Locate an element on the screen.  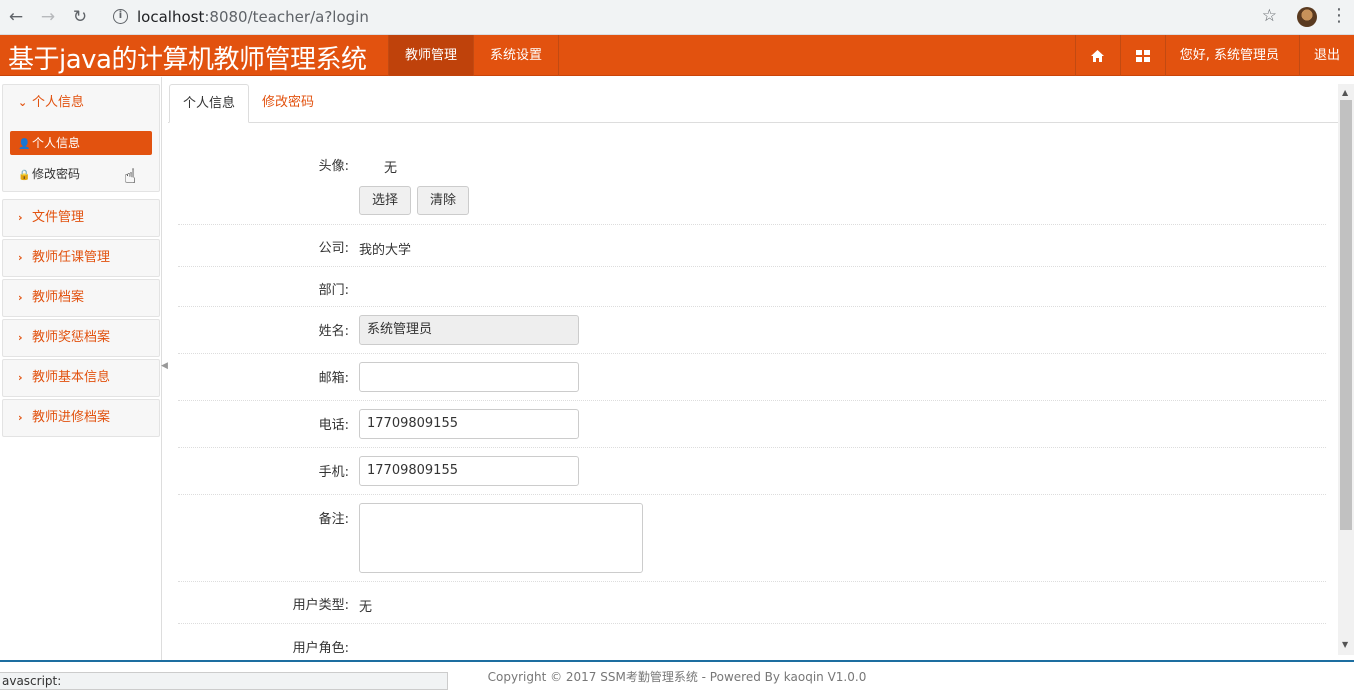
scrollbar-thumb is located at coordinates (1346, 315).